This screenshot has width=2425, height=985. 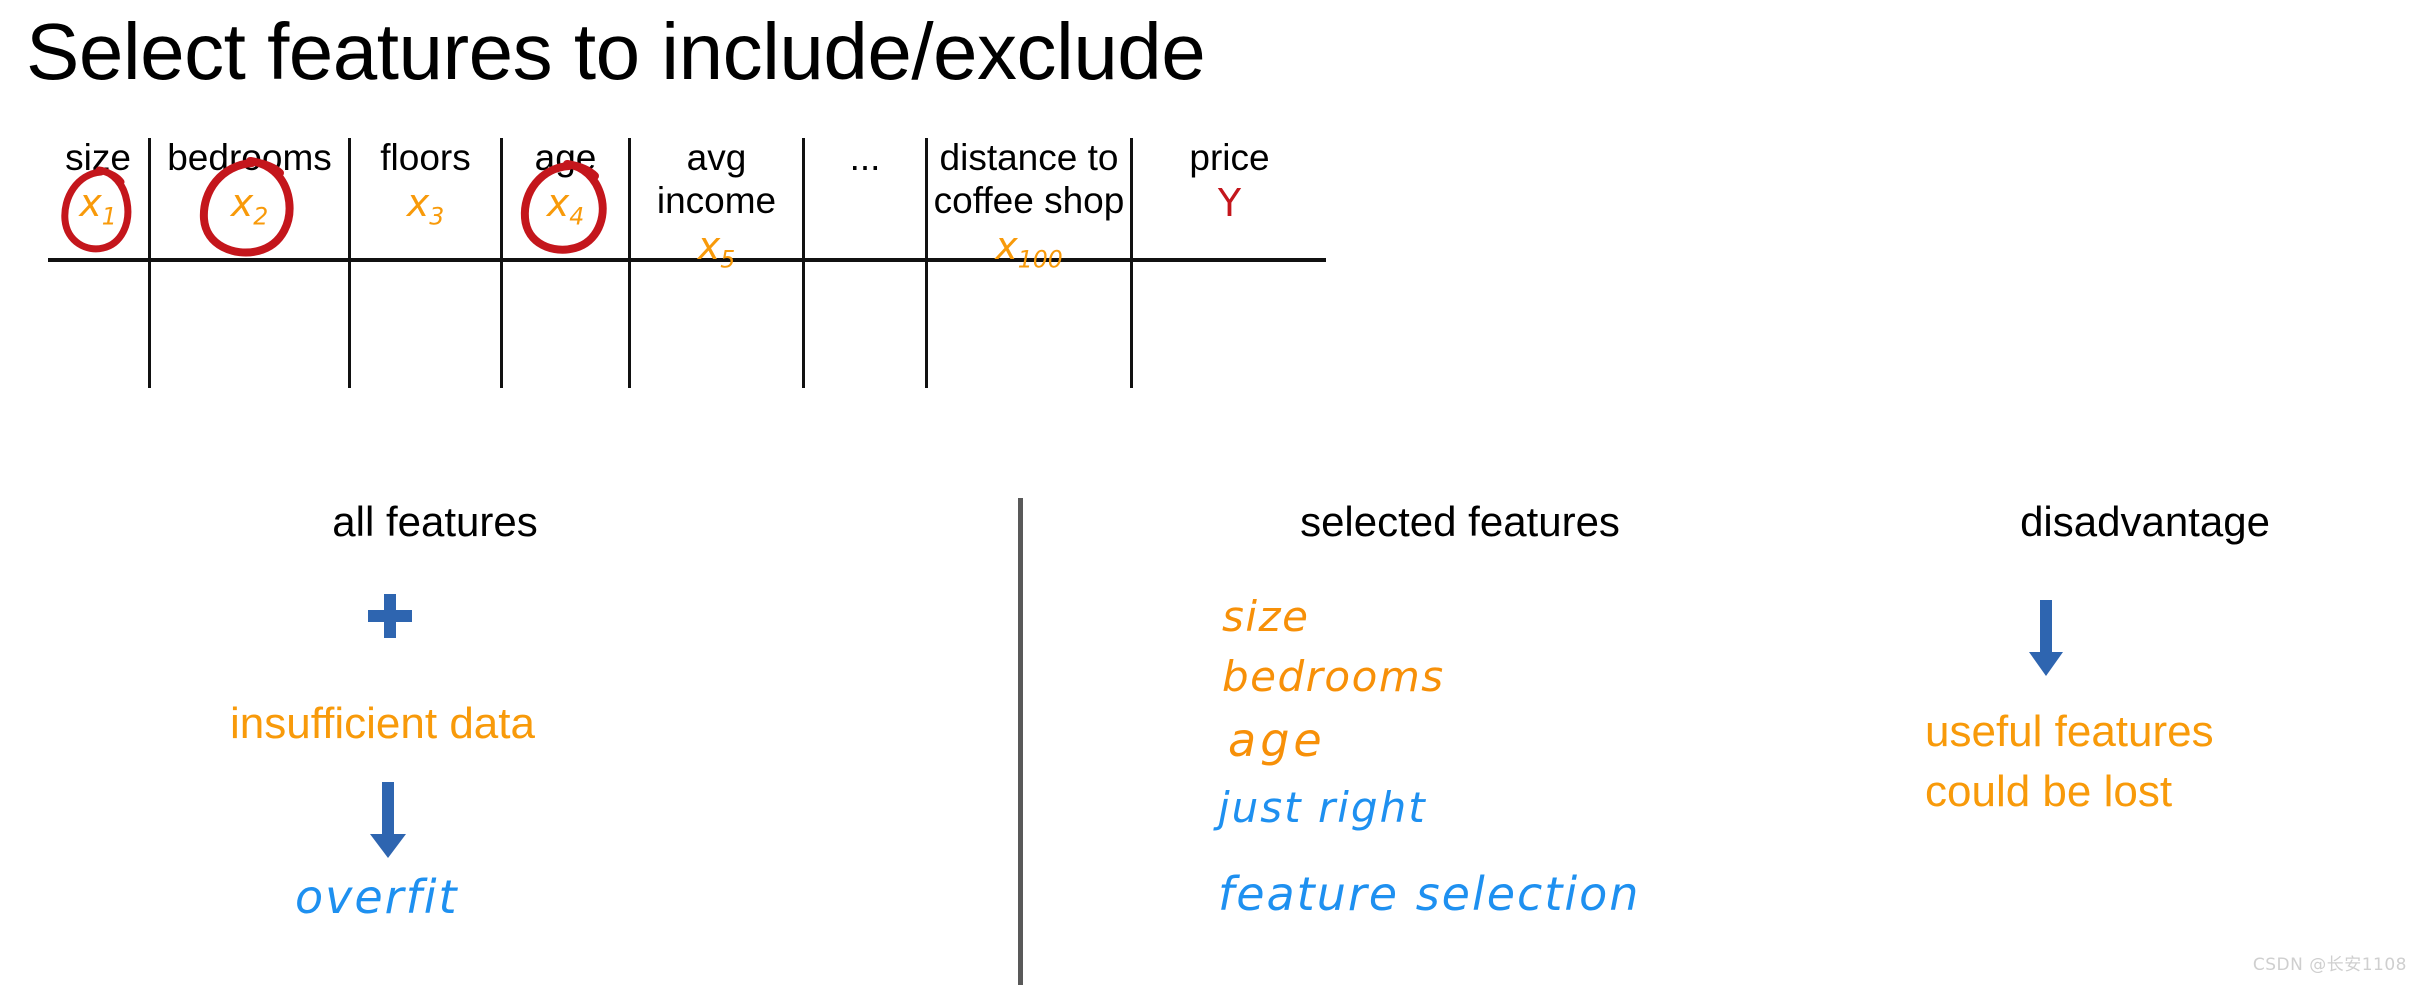 I want to click on down-arrow-icon-disadvantage, so click(x=2046, y=638).